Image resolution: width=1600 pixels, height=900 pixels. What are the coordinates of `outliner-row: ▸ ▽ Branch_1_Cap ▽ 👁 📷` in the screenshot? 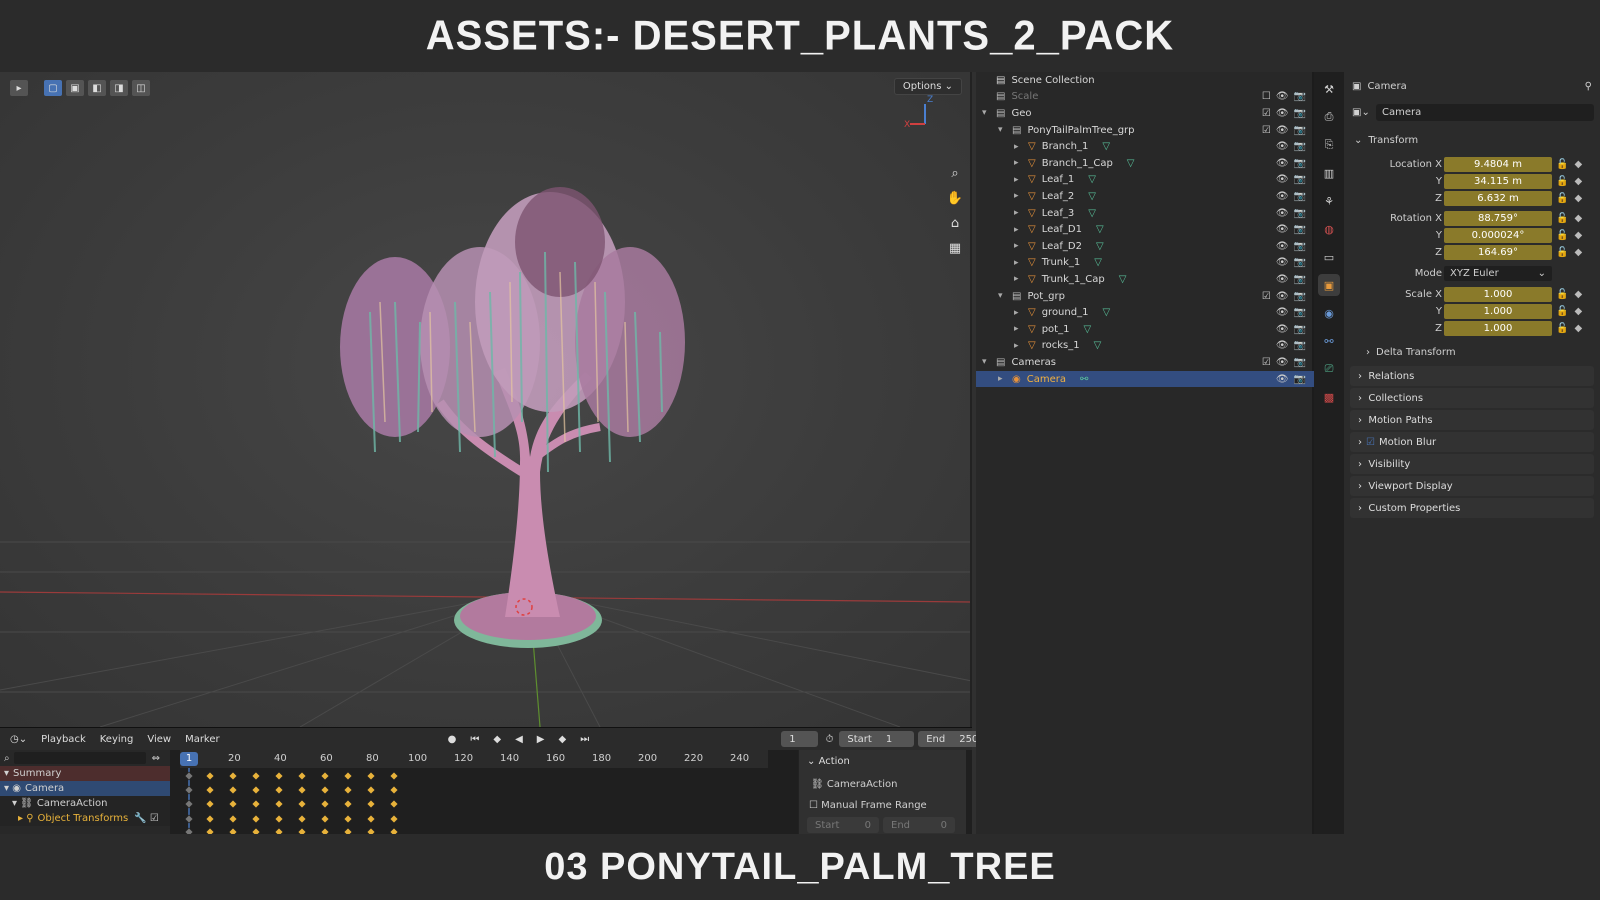 It's located at (1145, 163).